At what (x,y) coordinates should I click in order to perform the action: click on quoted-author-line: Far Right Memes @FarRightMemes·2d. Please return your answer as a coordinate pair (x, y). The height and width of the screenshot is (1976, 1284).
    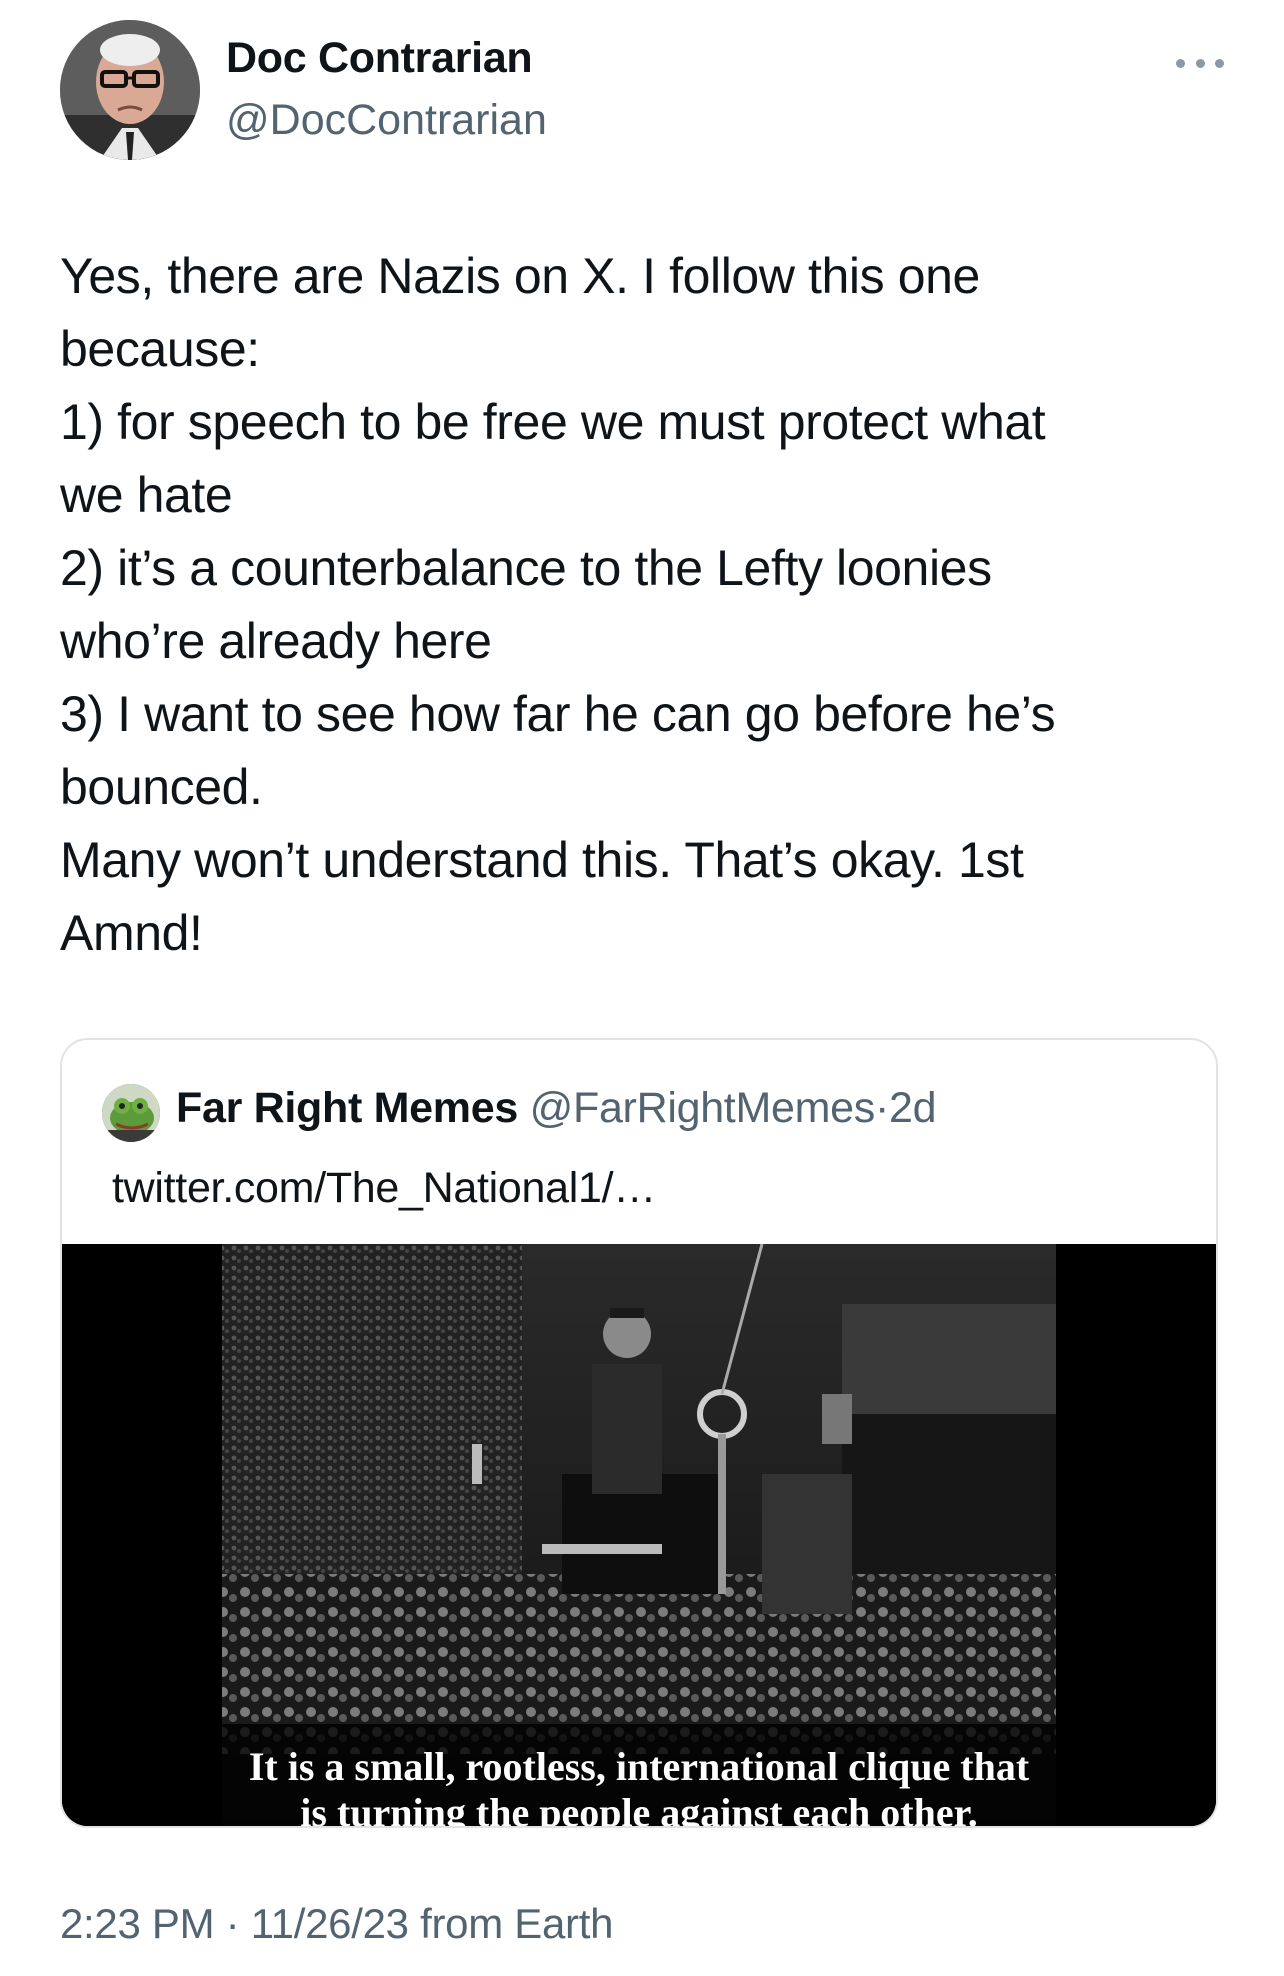
    Looking at the image, I should click on (556, 1108).